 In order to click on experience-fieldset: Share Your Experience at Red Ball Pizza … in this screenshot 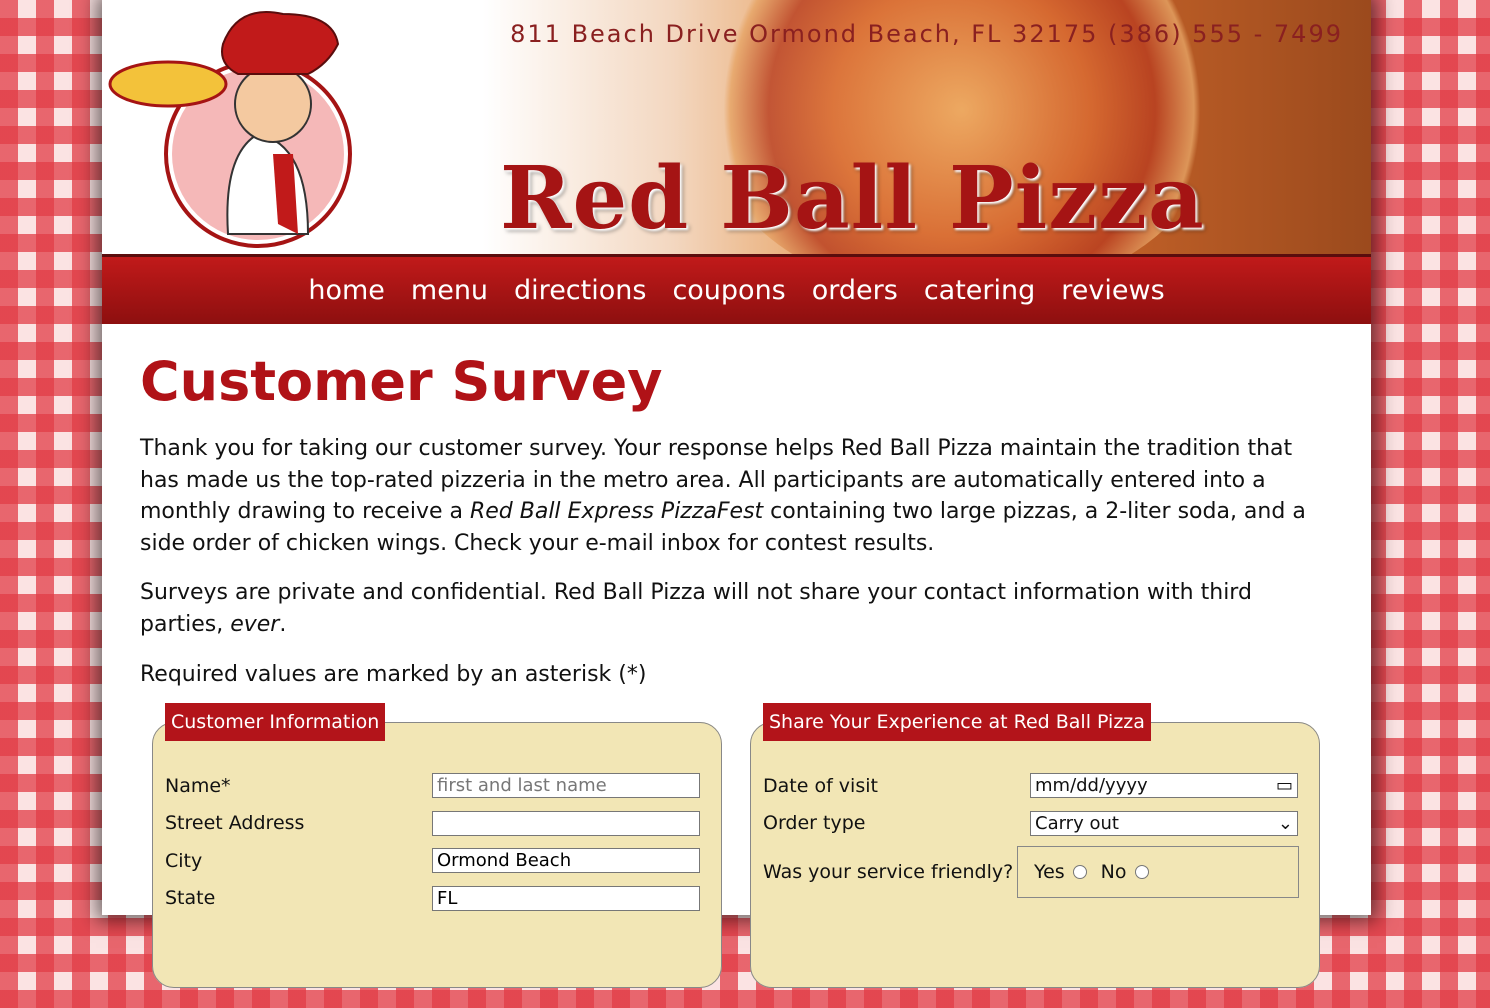, I will do `click(1035, 846)`.